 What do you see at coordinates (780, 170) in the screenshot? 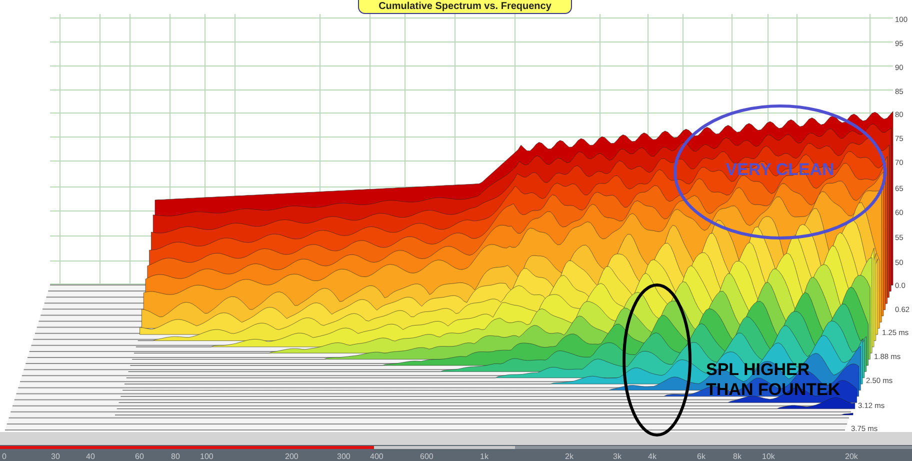
I see `annotation-text: VERY CLEAN` at bounding box center [780, 170].